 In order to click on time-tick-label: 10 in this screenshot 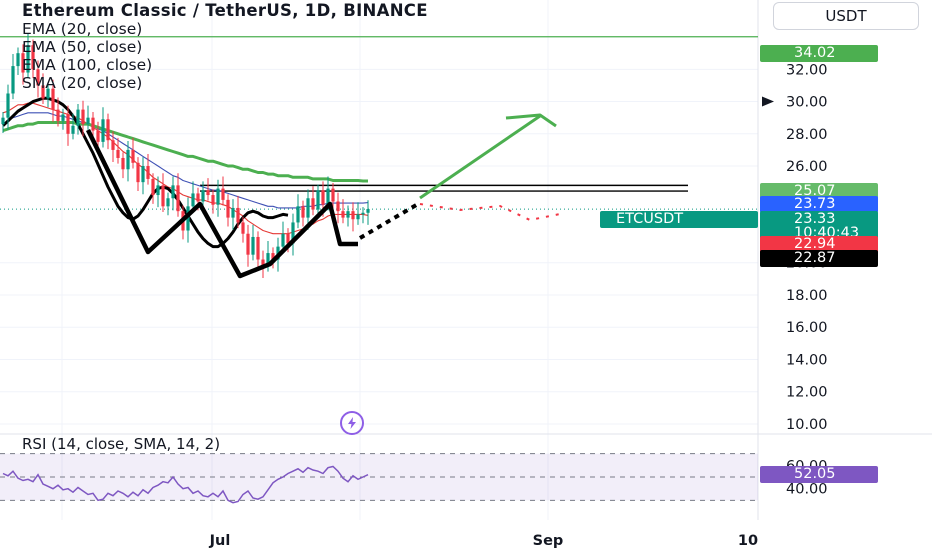, I will do `click(748, 541)`.